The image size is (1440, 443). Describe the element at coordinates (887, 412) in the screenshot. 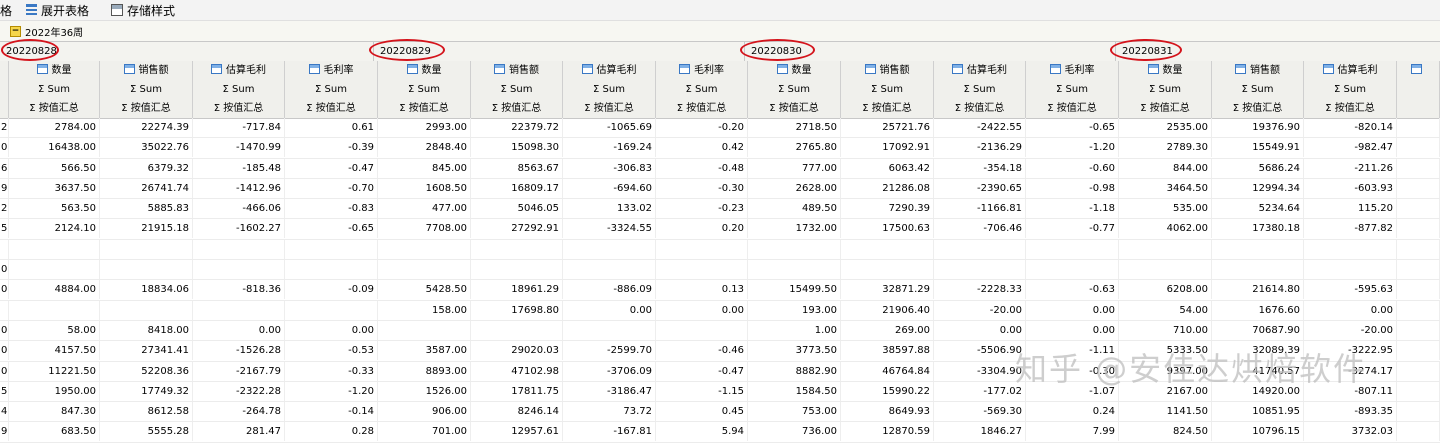

I see `table-cell: 8649.93` at that location.